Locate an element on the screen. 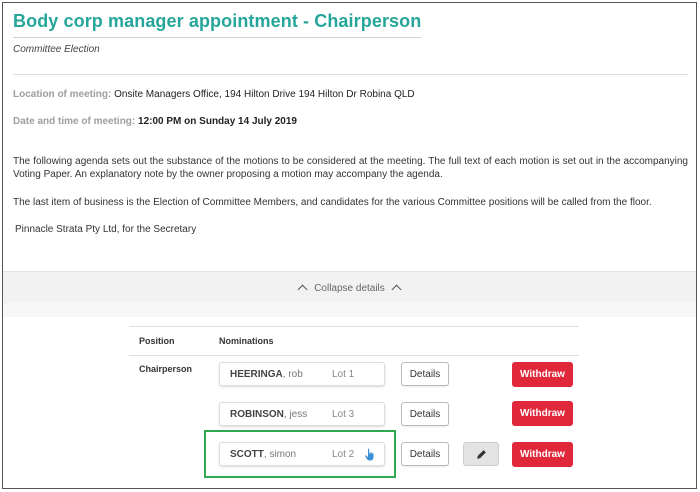  collapse-details-toggle: Collapse details is located at coordinates (349, 288).